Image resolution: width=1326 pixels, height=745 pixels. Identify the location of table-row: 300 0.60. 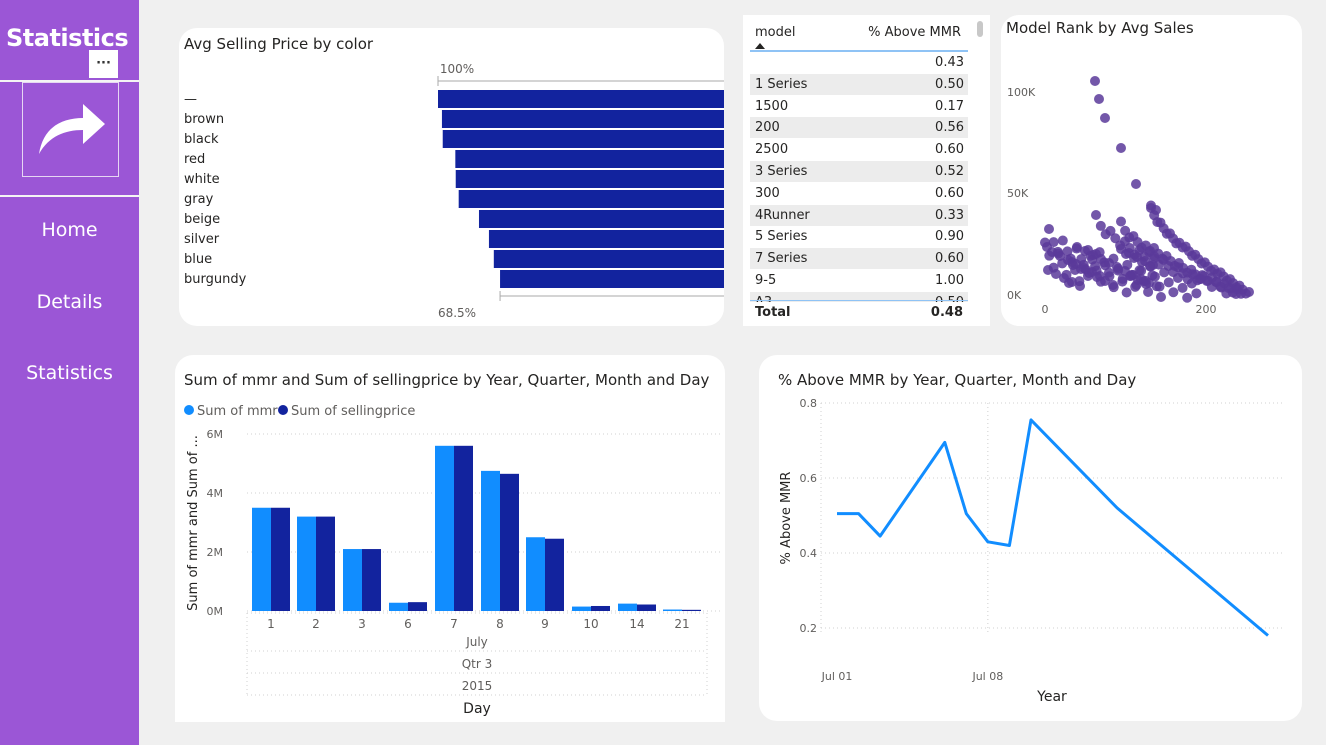
(859, 193).